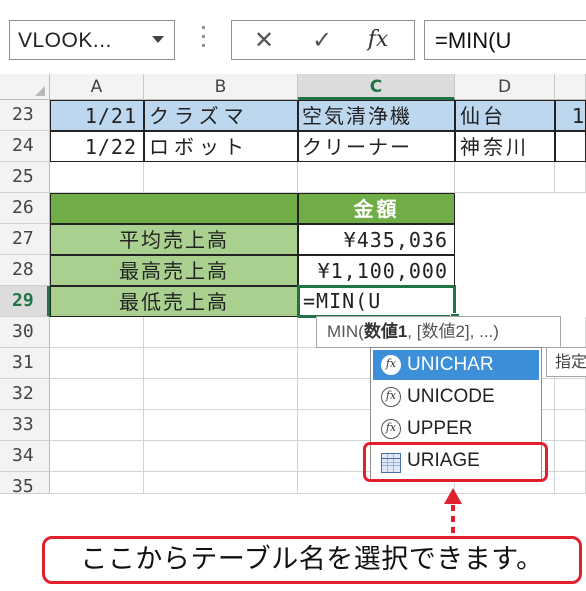 The height and width of the screenshot is (591, 586). What do you see at coordinates (97, 332) in the screenshot?
I see `cell-a30` at bounding box center [97, 332].